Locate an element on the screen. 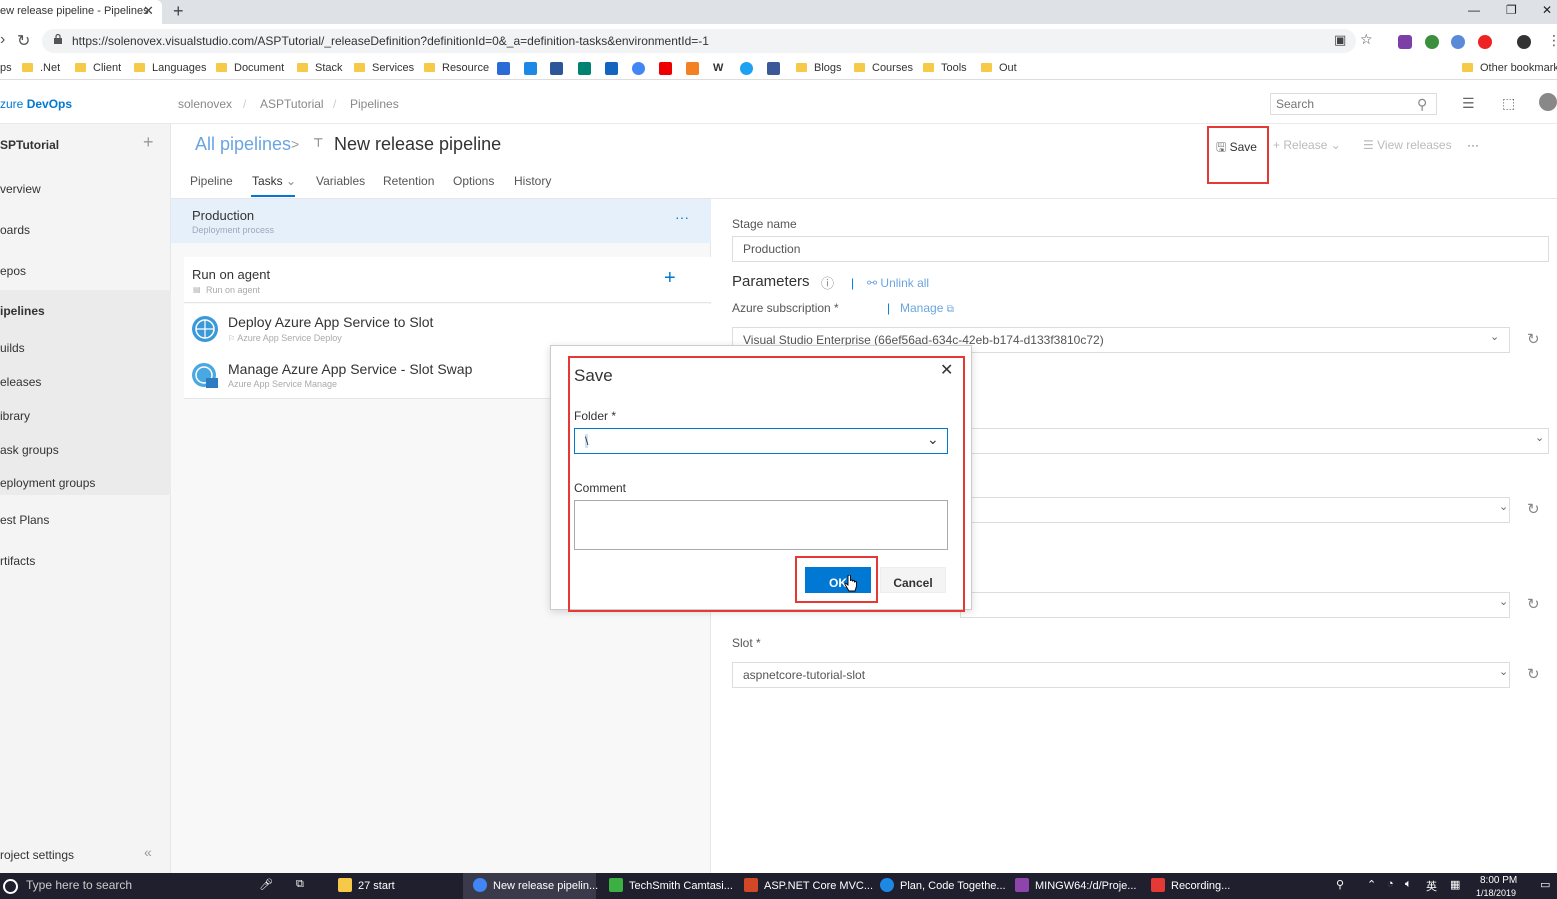  nav-project-settings: roject settings is located at coordinates (37, 855).